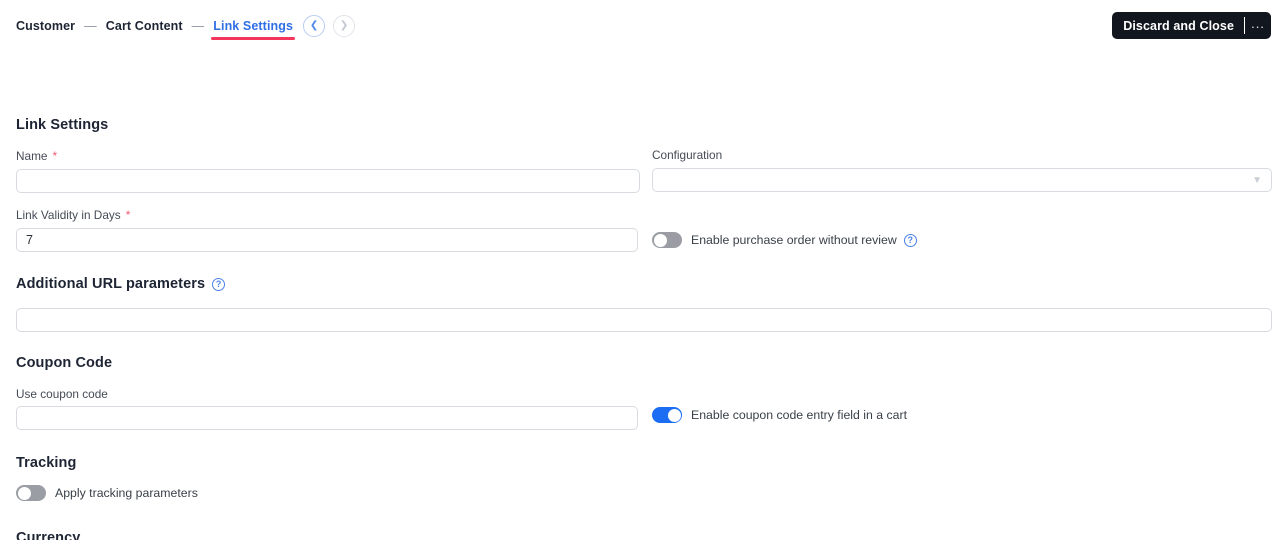 The width and height of the screenshot is (1287, 540). I want to click on additional-url-parameters-heading: Additional URL parameters ?, so click(121, 284).